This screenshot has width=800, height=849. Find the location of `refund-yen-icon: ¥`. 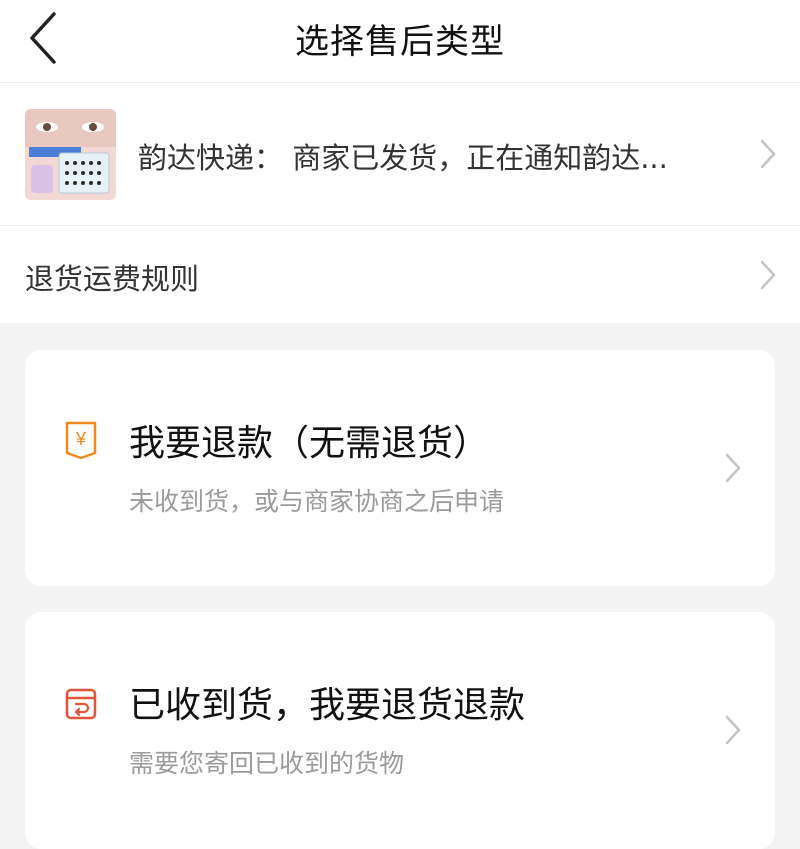

refund-yen-icon: ¥ is located at coordinates (81, 440).